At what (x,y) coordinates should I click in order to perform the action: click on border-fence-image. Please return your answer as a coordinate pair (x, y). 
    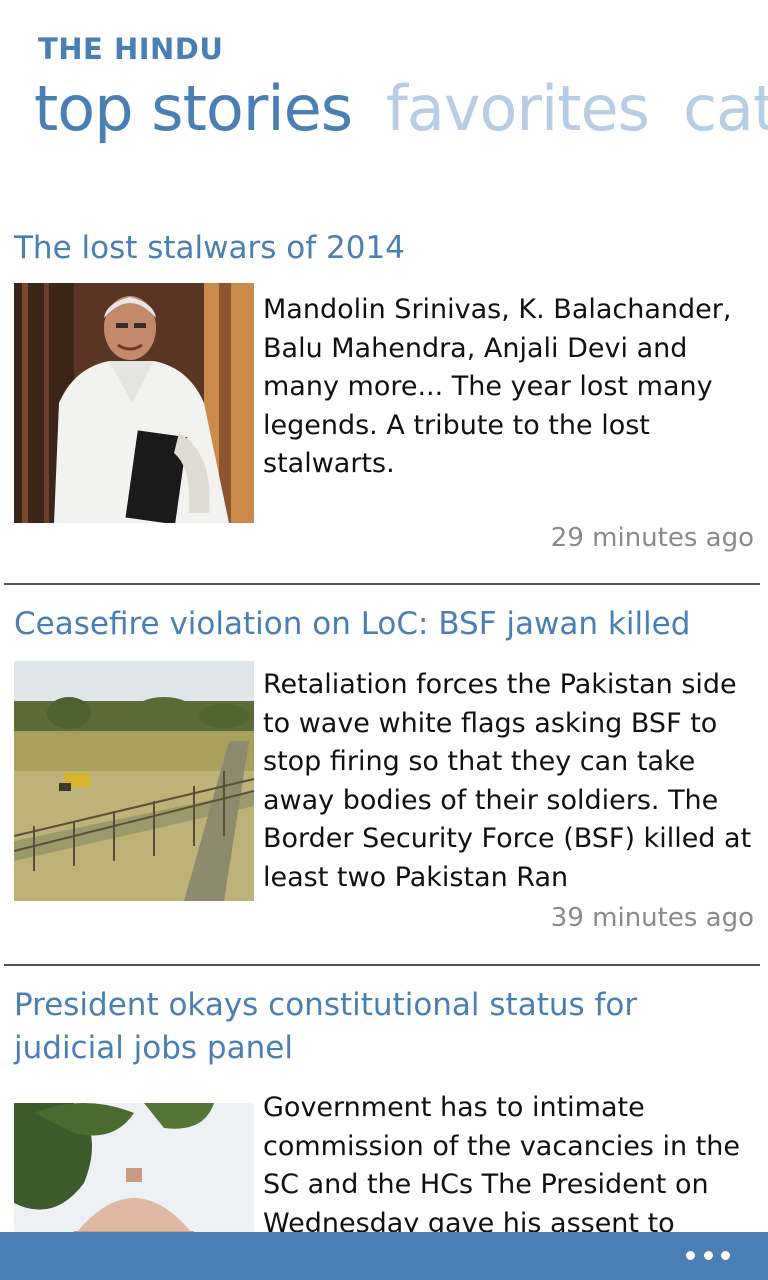
    Looking at the image, I should click on (134, 781).